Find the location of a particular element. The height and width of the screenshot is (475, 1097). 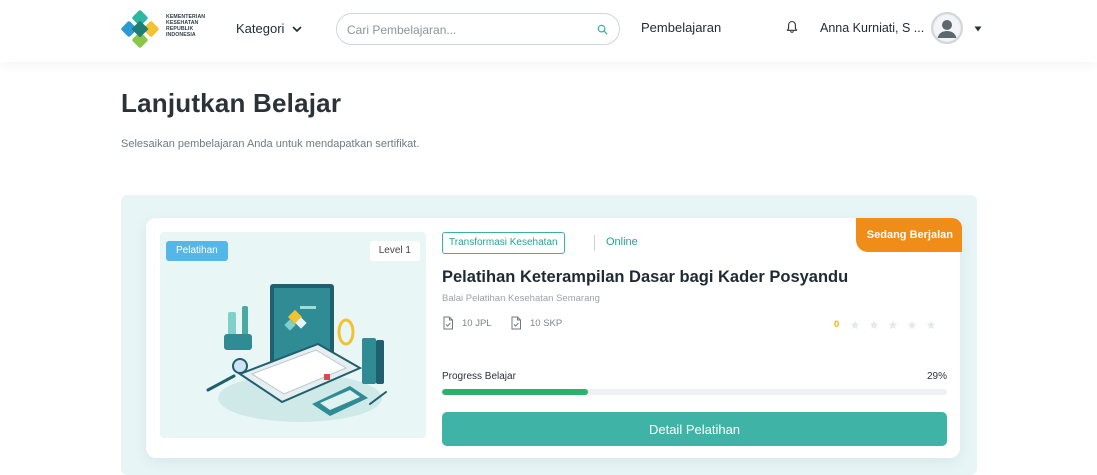

jpl-info: 10 JPL is located at coordinates (467, 323).